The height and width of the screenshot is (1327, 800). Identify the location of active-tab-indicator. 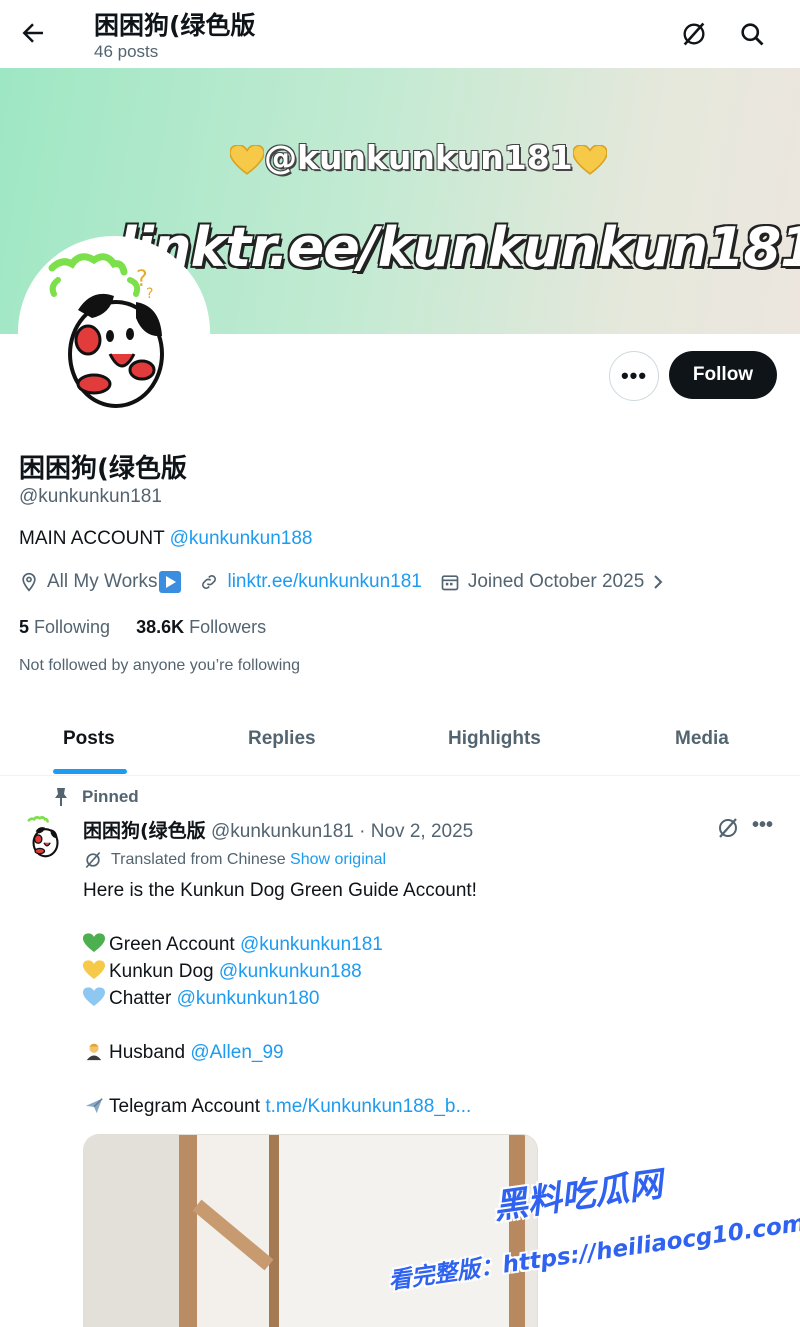
(90, 771).